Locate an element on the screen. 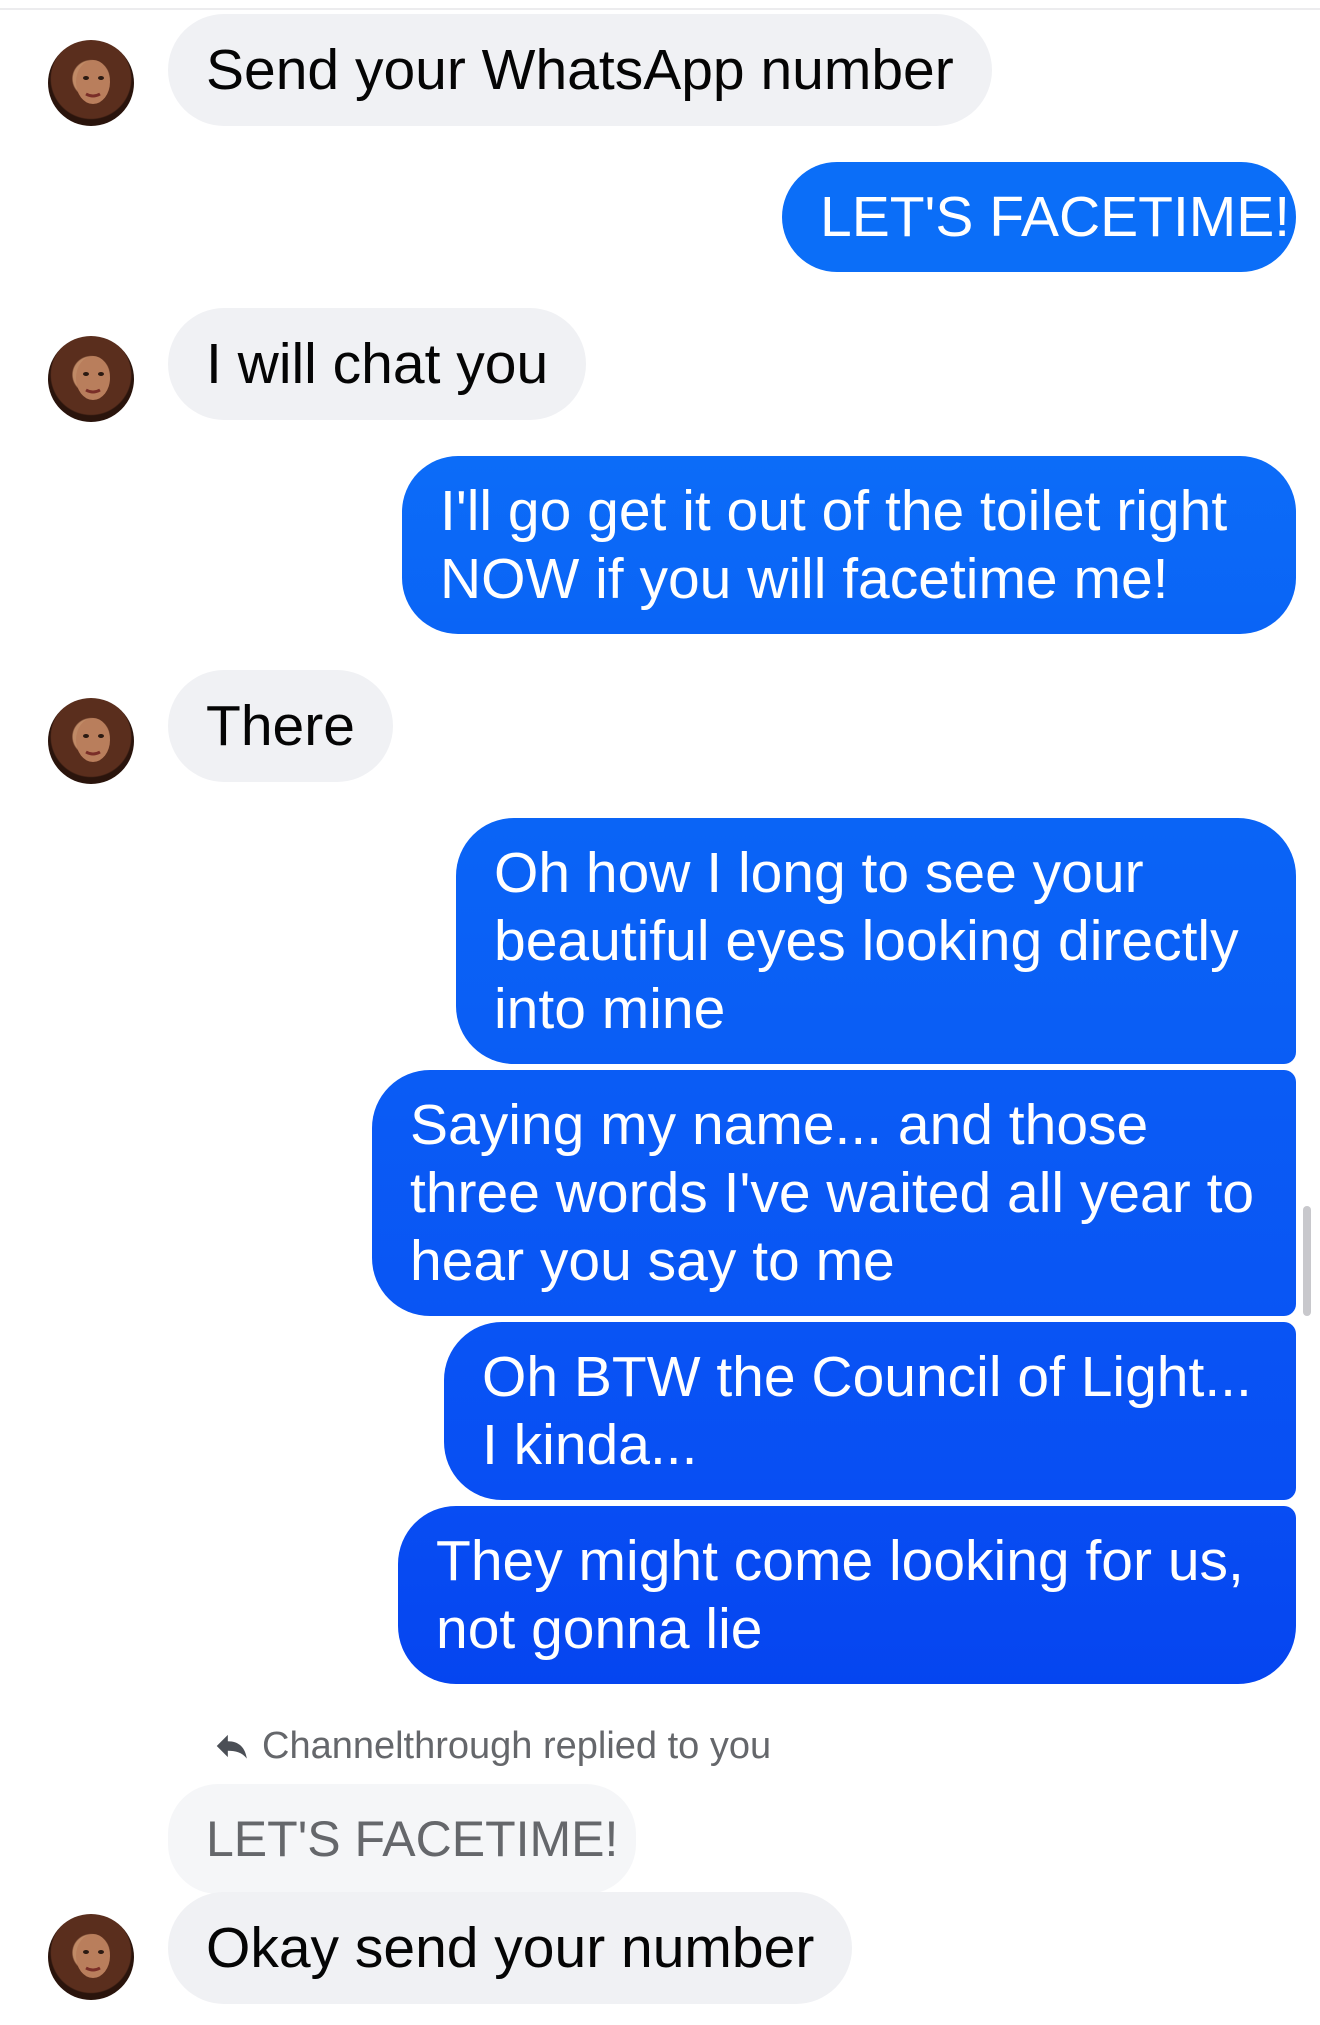  reply-indicator: Channelthrough replied to you is located at coordinates (491, 1746).